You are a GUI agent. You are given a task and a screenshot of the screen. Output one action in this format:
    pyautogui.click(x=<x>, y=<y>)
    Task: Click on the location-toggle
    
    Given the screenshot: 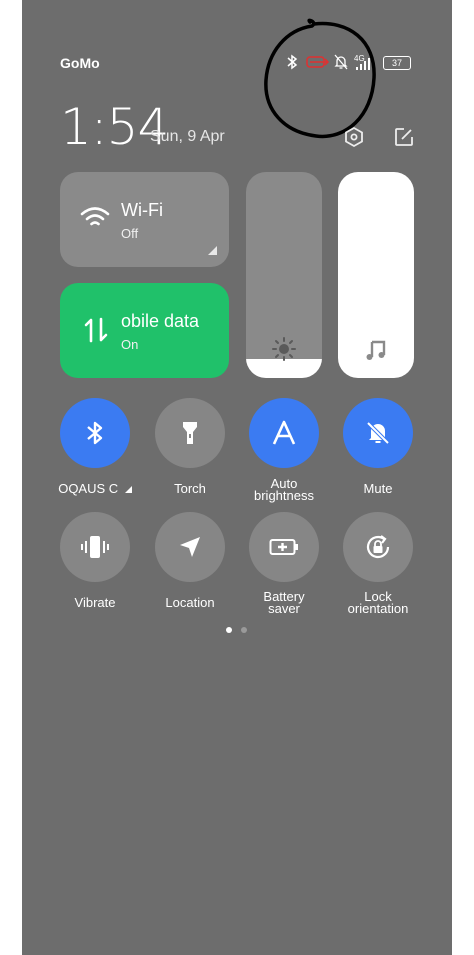 What is the action you would take?
    pyautogui.click(x=190, y=547)
    